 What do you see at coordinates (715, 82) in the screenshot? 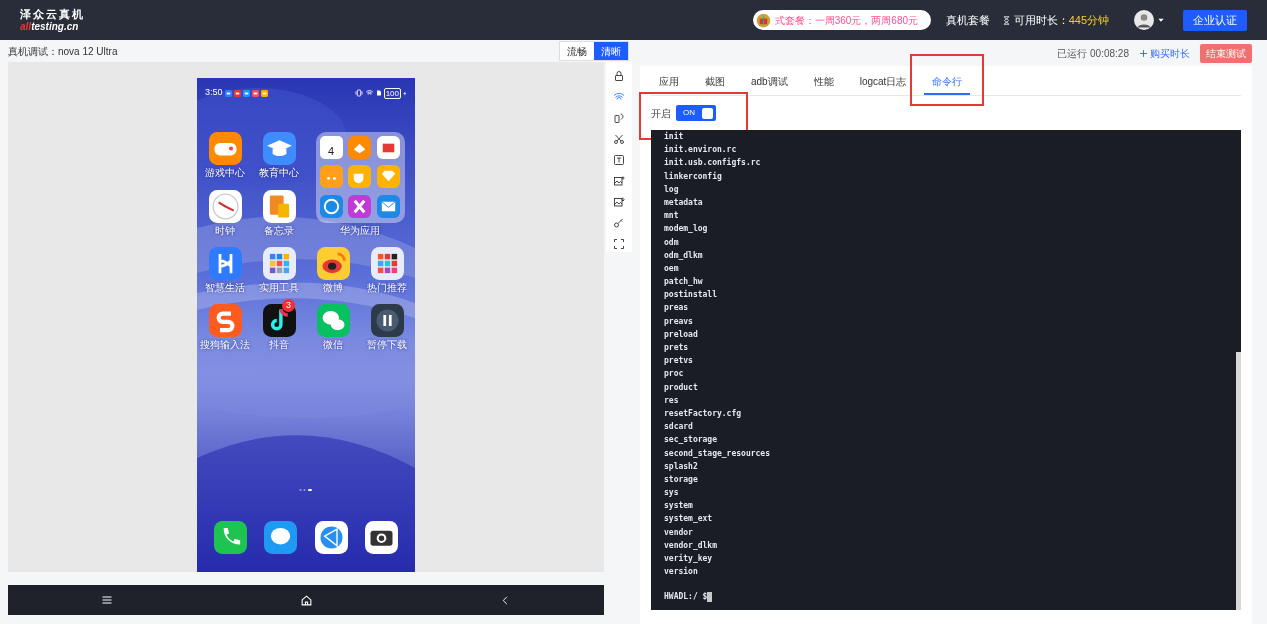
I see `tab: 截图` at bounding box center [715, 82].